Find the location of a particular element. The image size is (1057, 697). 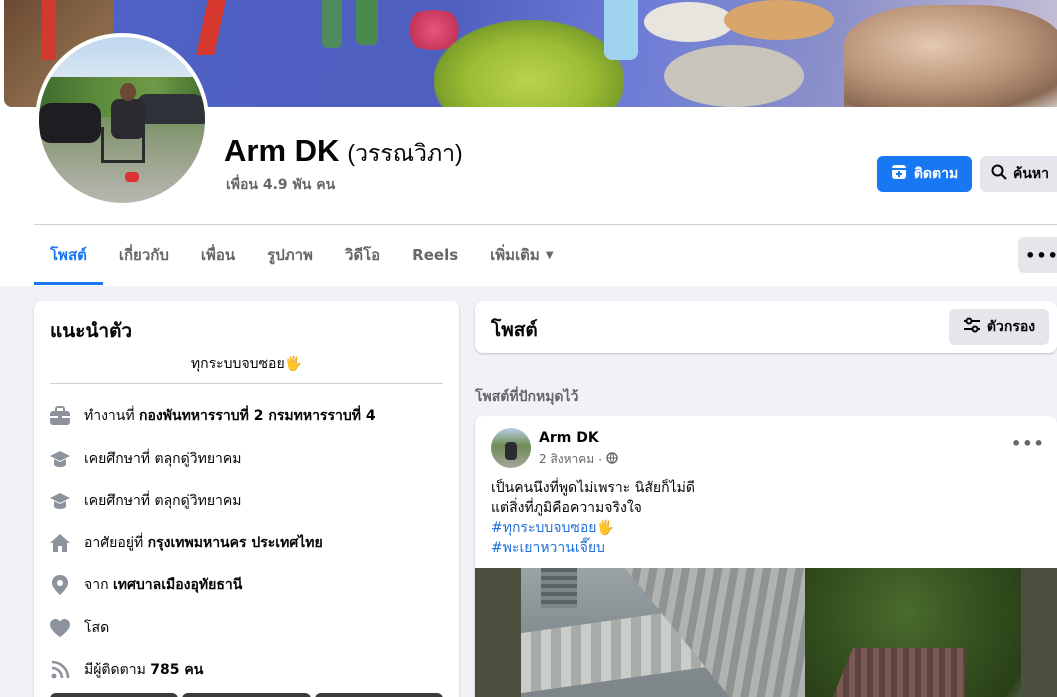

post-date: 2 สิงหาคม is located at coordinates (566, 459).